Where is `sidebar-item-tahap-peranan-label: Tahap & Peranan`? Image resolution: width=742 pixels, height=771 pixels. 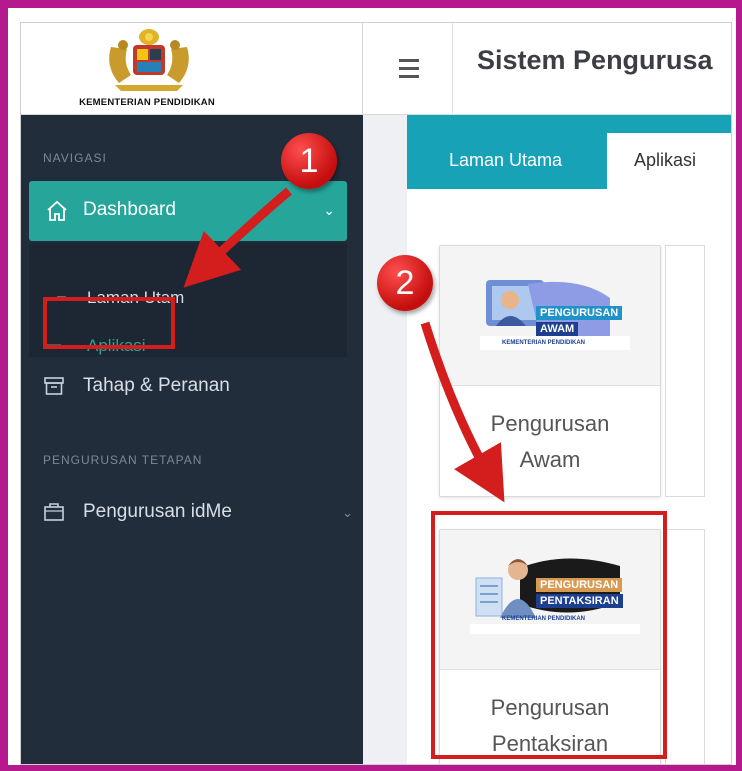
sidebar-item-tahap-peranan-label: Tahap & Peranan is located at coordinates (156, 385).